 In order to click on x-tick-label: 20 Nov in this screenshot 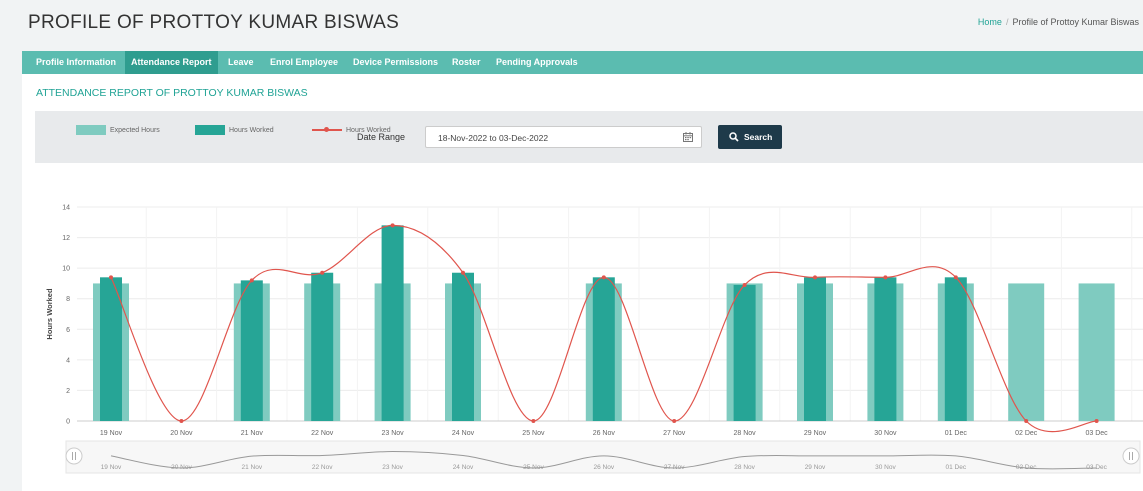, I will do `click(181, 433)`.